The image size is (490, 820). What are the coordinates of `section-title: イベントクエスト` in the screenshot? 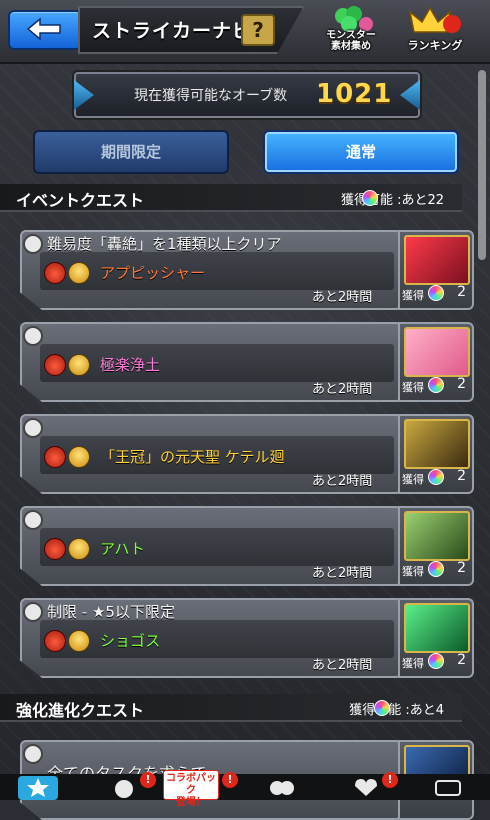 It's located at (80, 200).